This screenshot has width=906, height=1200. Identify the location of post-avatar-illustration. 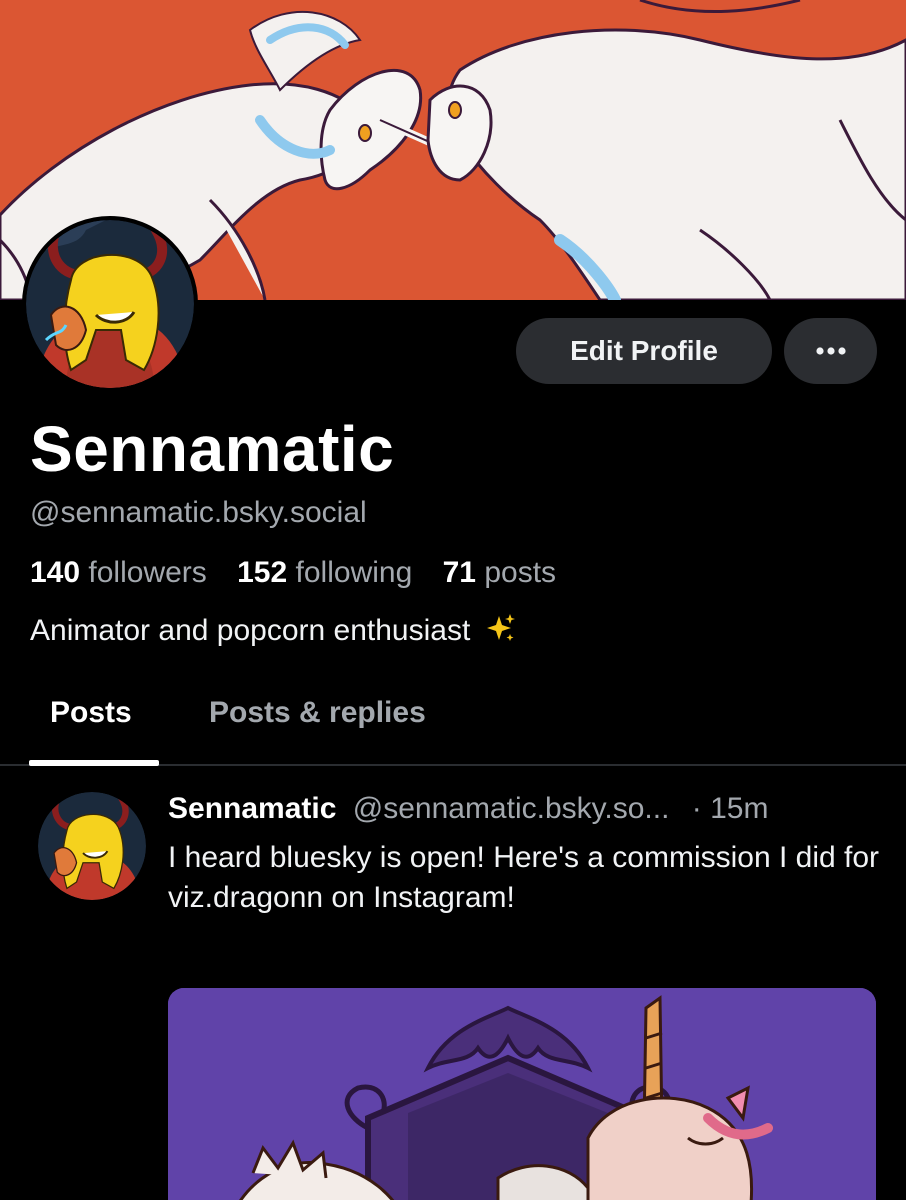
(92, 846).